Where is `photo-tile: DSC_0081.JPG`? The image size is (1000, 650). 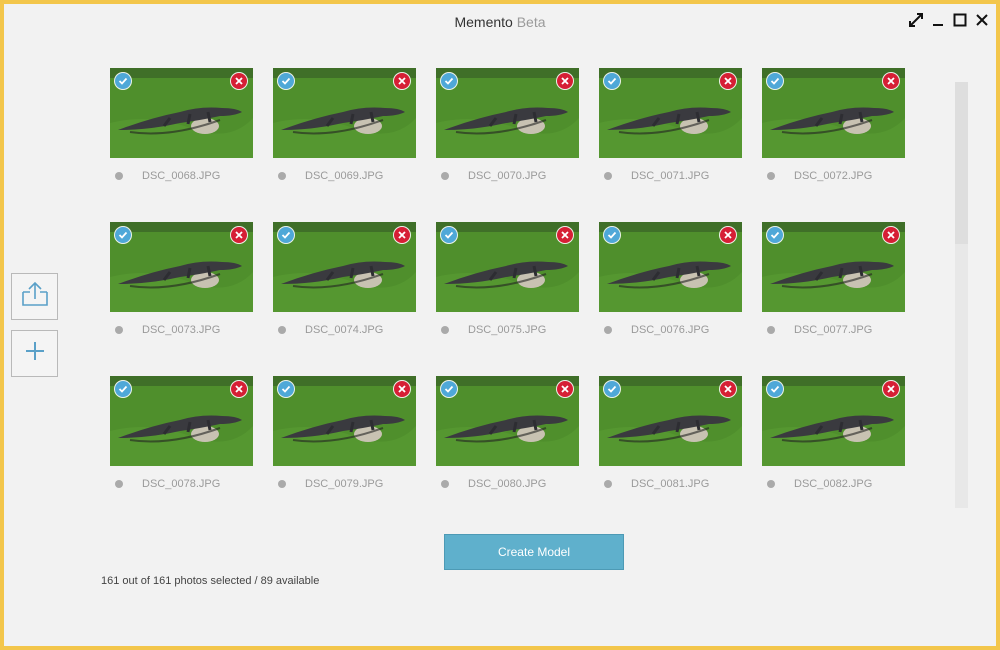
photo-tile: DSC_0081.JPG is located at coordinates (670, 453).